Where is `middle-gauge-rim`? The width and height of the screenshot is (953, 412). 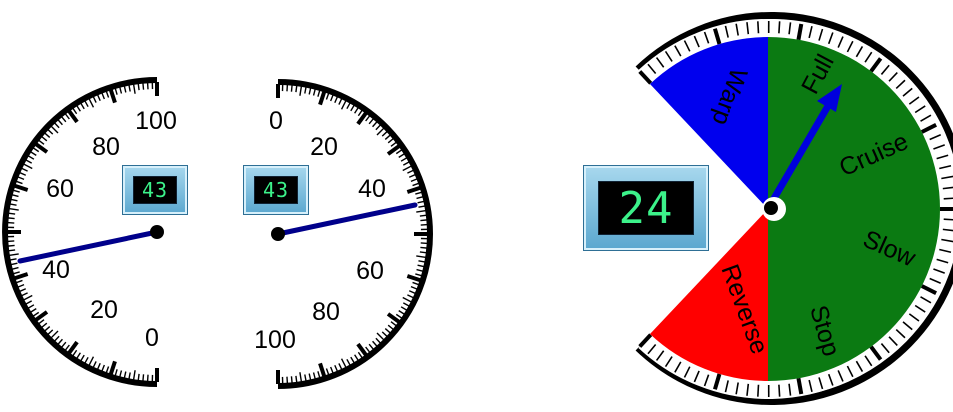
middle-gauge-rim is located at coordinates (355, 234).